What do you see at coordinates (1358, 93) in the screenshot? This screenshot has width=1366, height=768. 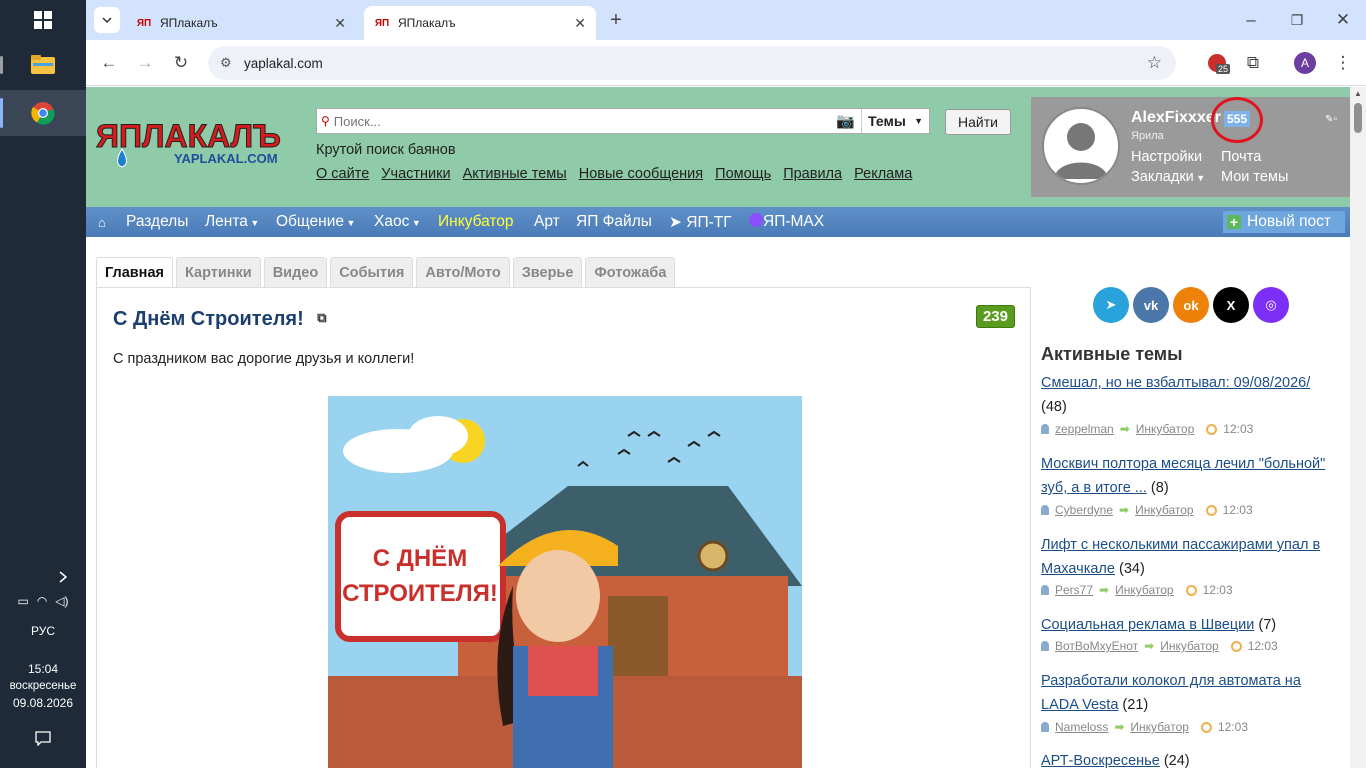 I see `scroll-up-icon: ▲` at bounding box center [1358, 93].